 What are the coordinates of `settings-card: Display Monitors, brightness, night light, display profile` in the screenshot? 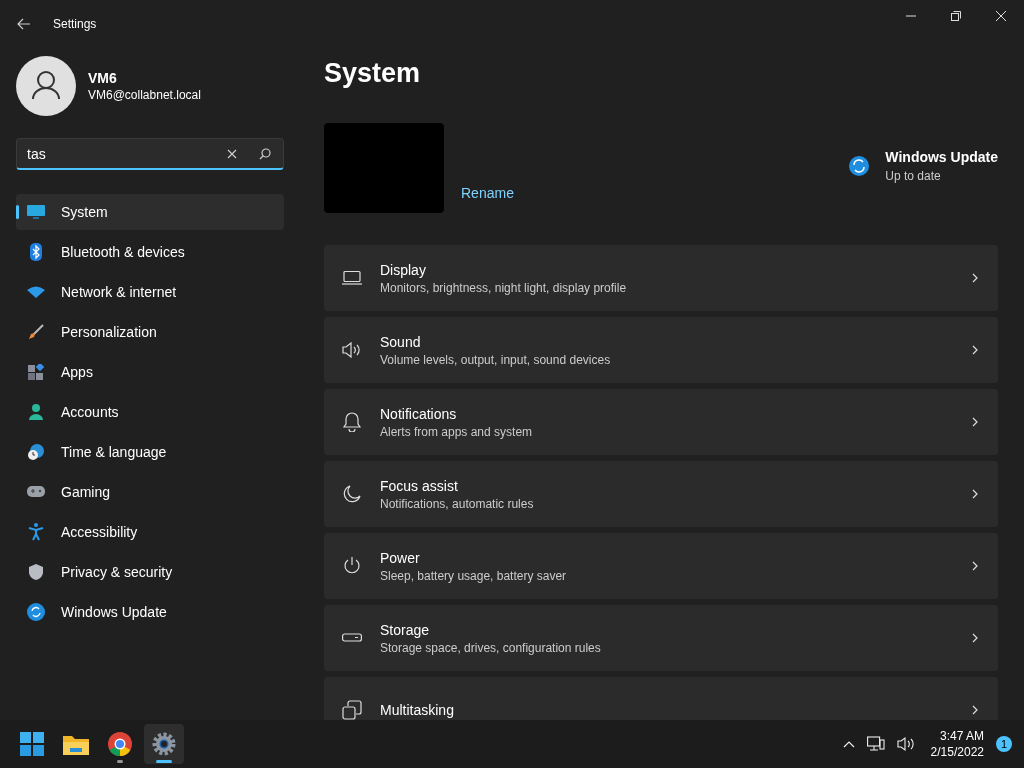 It's located at (661, 278).